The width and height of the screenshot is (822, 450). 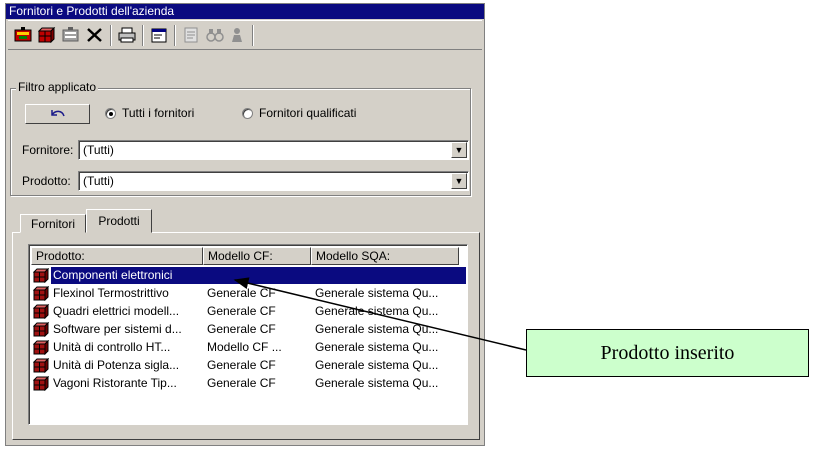 I want to click on callout-text: Prodotto inserito, so click(x=667, y=352).